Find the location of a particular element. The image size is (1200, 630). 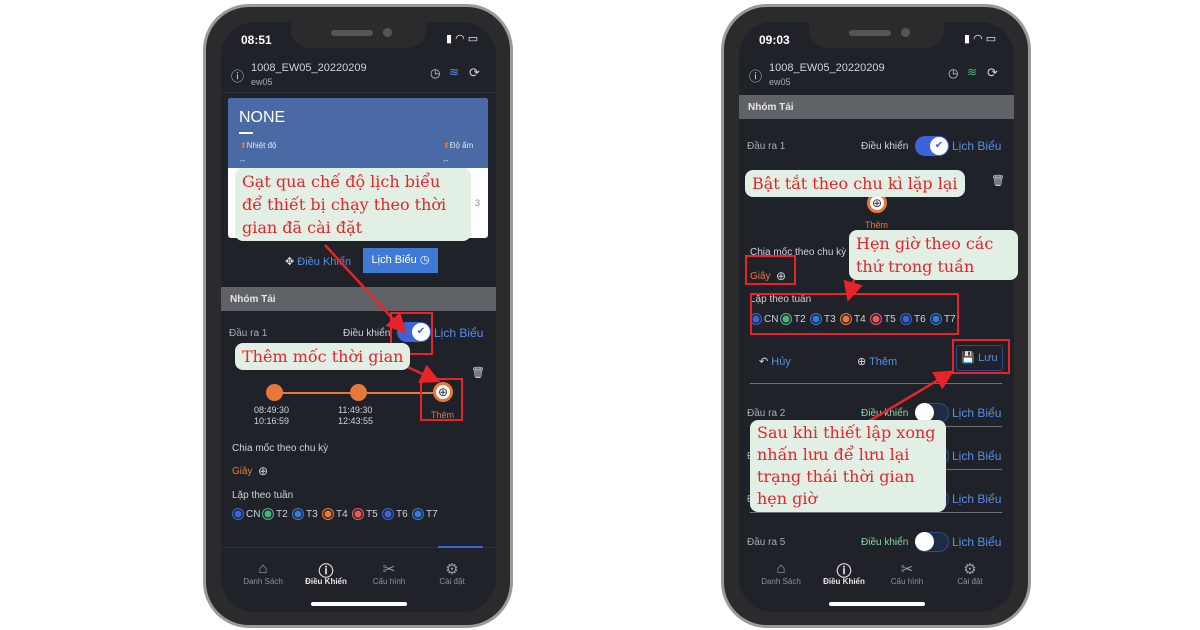

arrow is located at coordinates (910, 397).